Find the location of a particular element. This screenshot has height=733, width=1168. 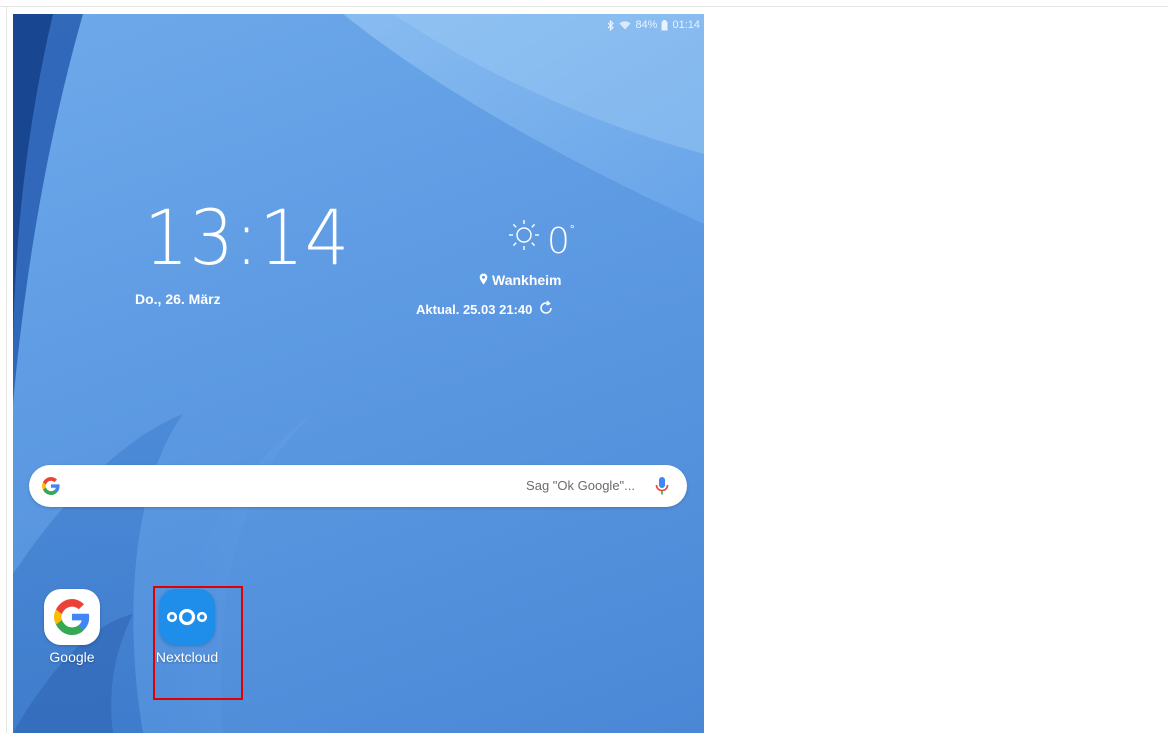

left-border is located at coordinates (6, 369).